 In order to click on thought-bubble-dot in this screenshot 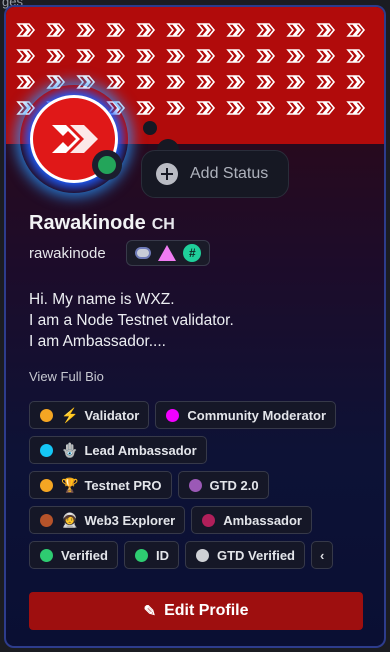, I will do `click(150, 128)`.